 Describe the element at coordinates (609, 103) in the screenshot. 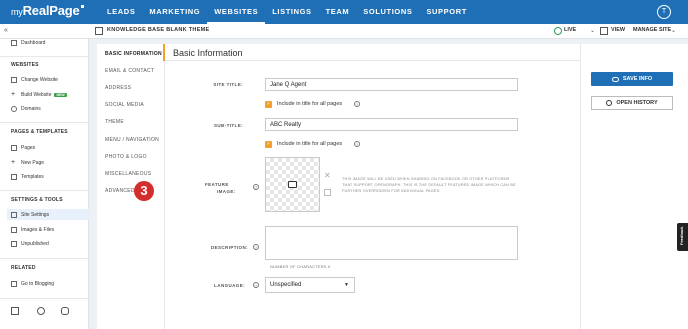

I see `history-icon` at that location.